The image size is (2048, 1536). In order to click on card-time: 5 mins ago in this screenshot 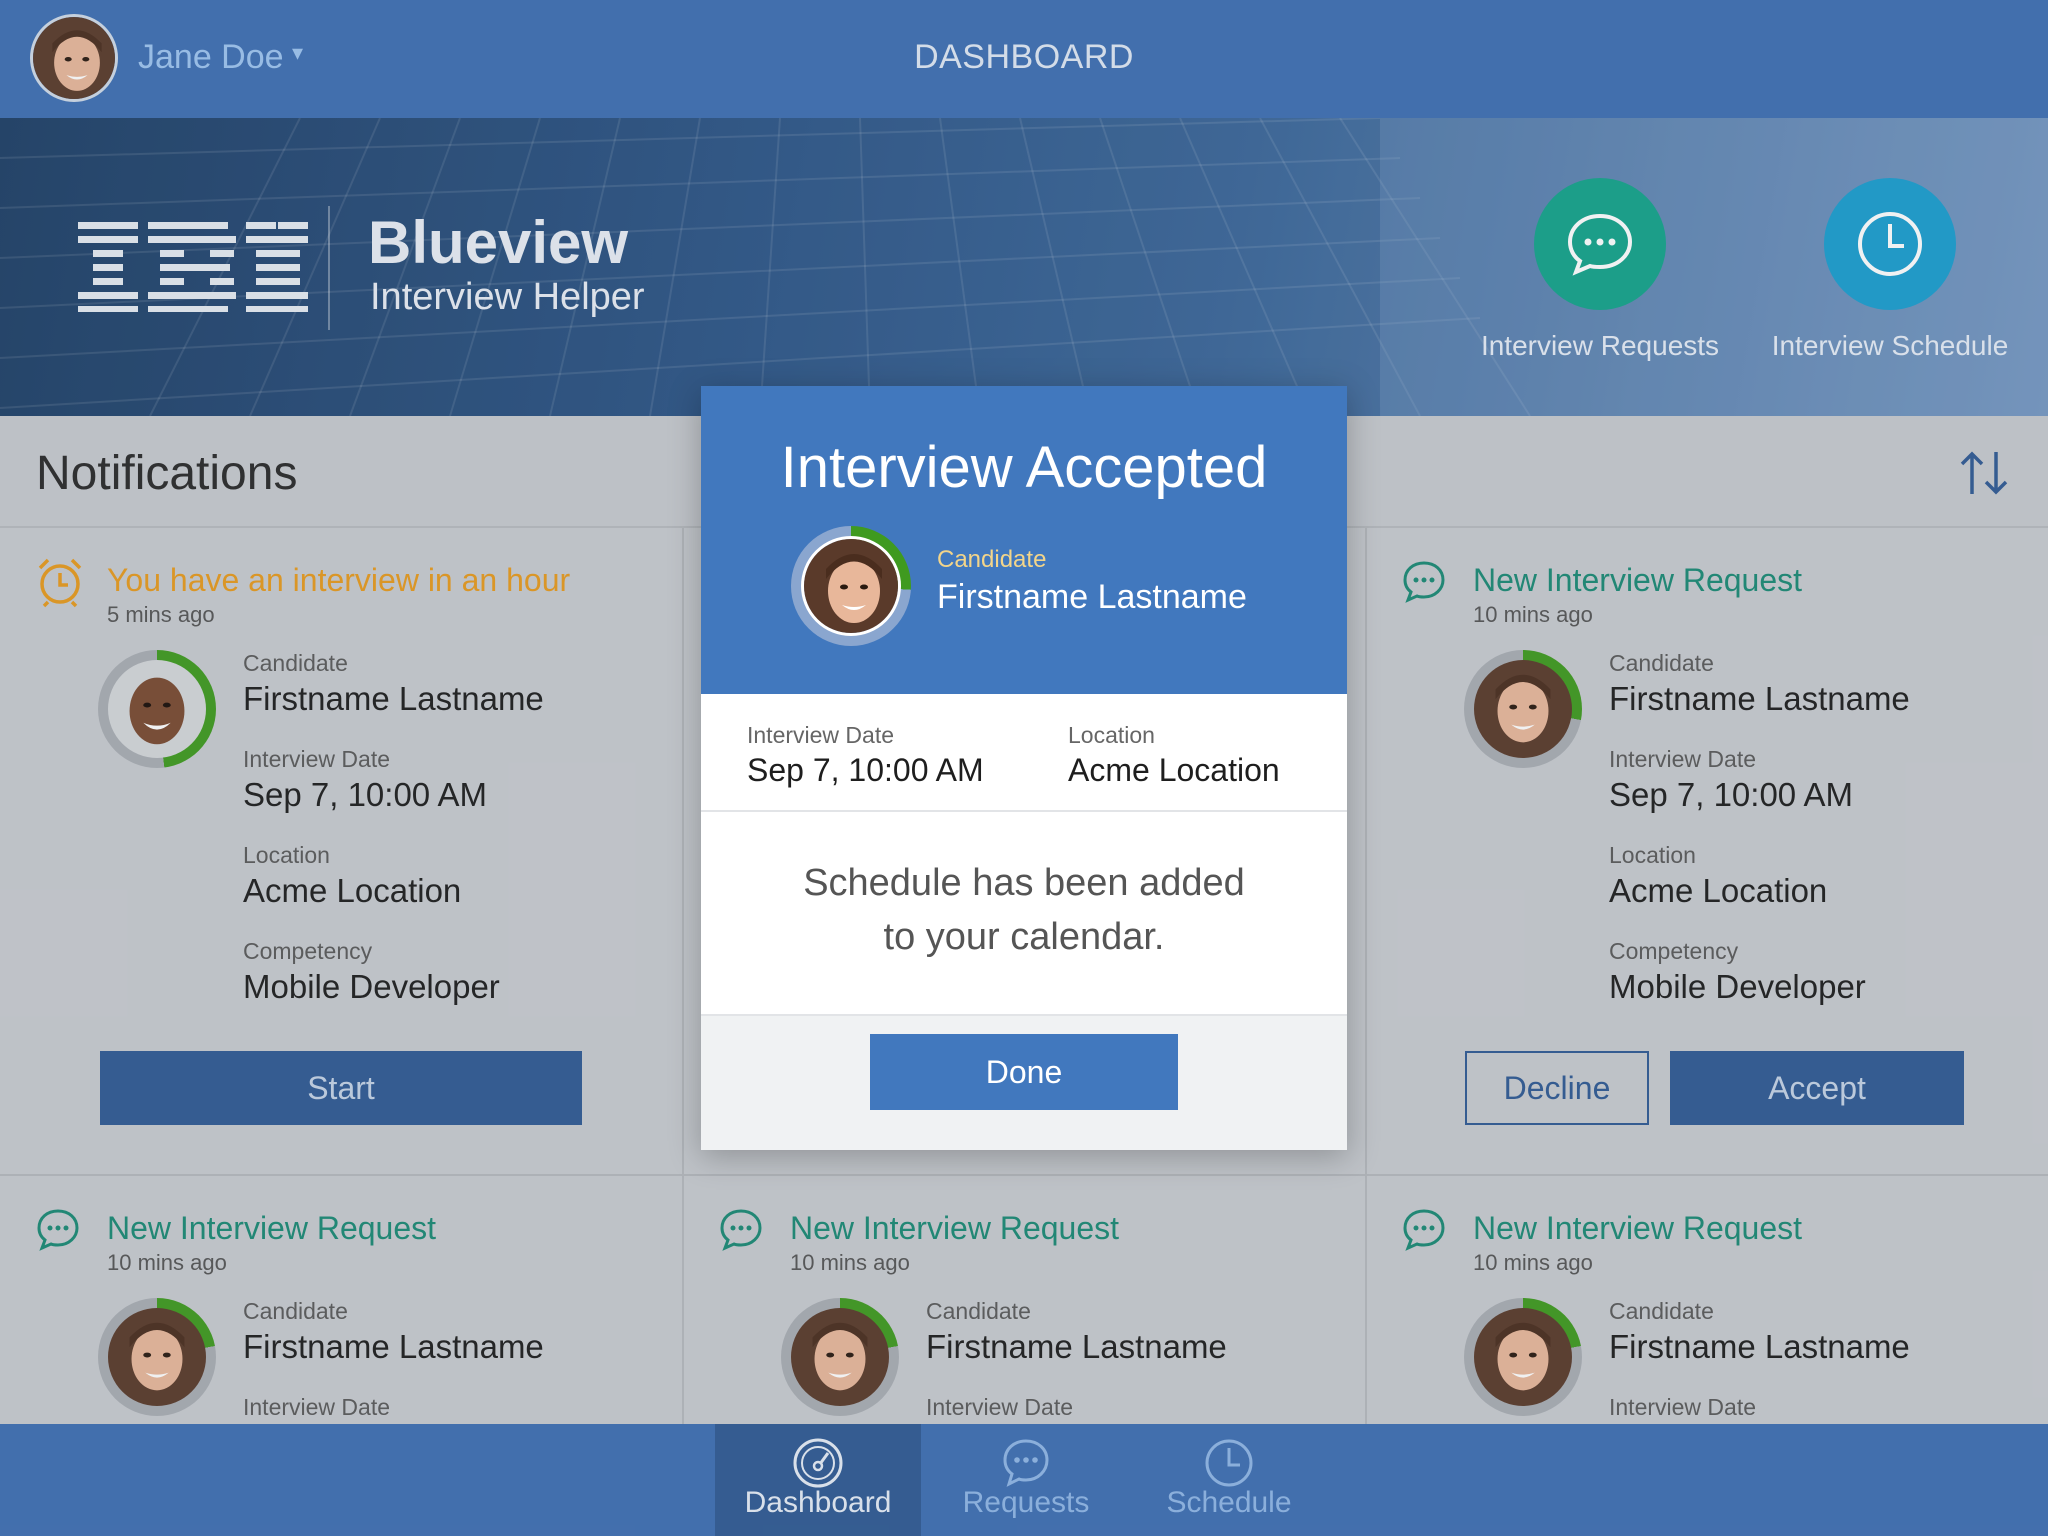, I will do `click(161, 614)`.